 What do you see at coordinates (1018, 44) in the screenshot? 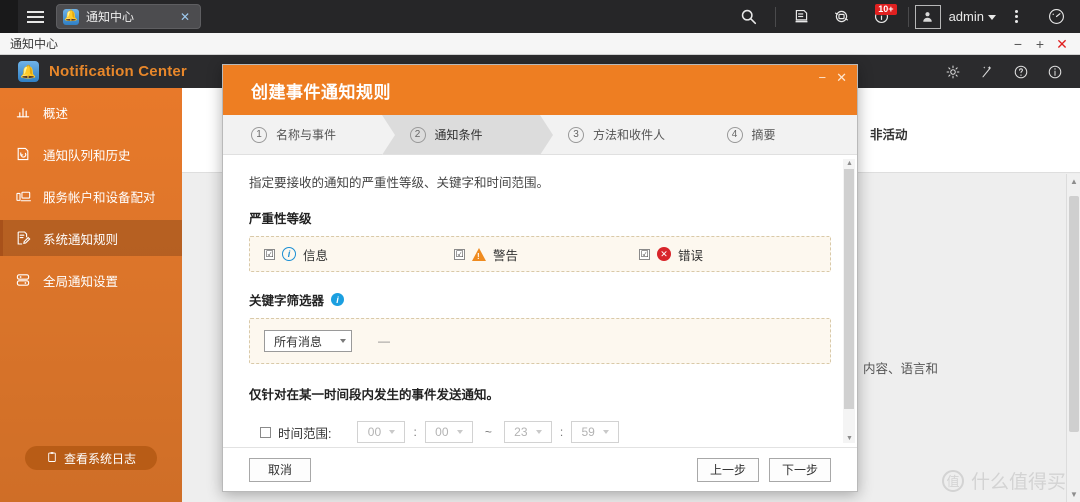
I see `window-minimize-button: −` at bounding box center [1018, 44].